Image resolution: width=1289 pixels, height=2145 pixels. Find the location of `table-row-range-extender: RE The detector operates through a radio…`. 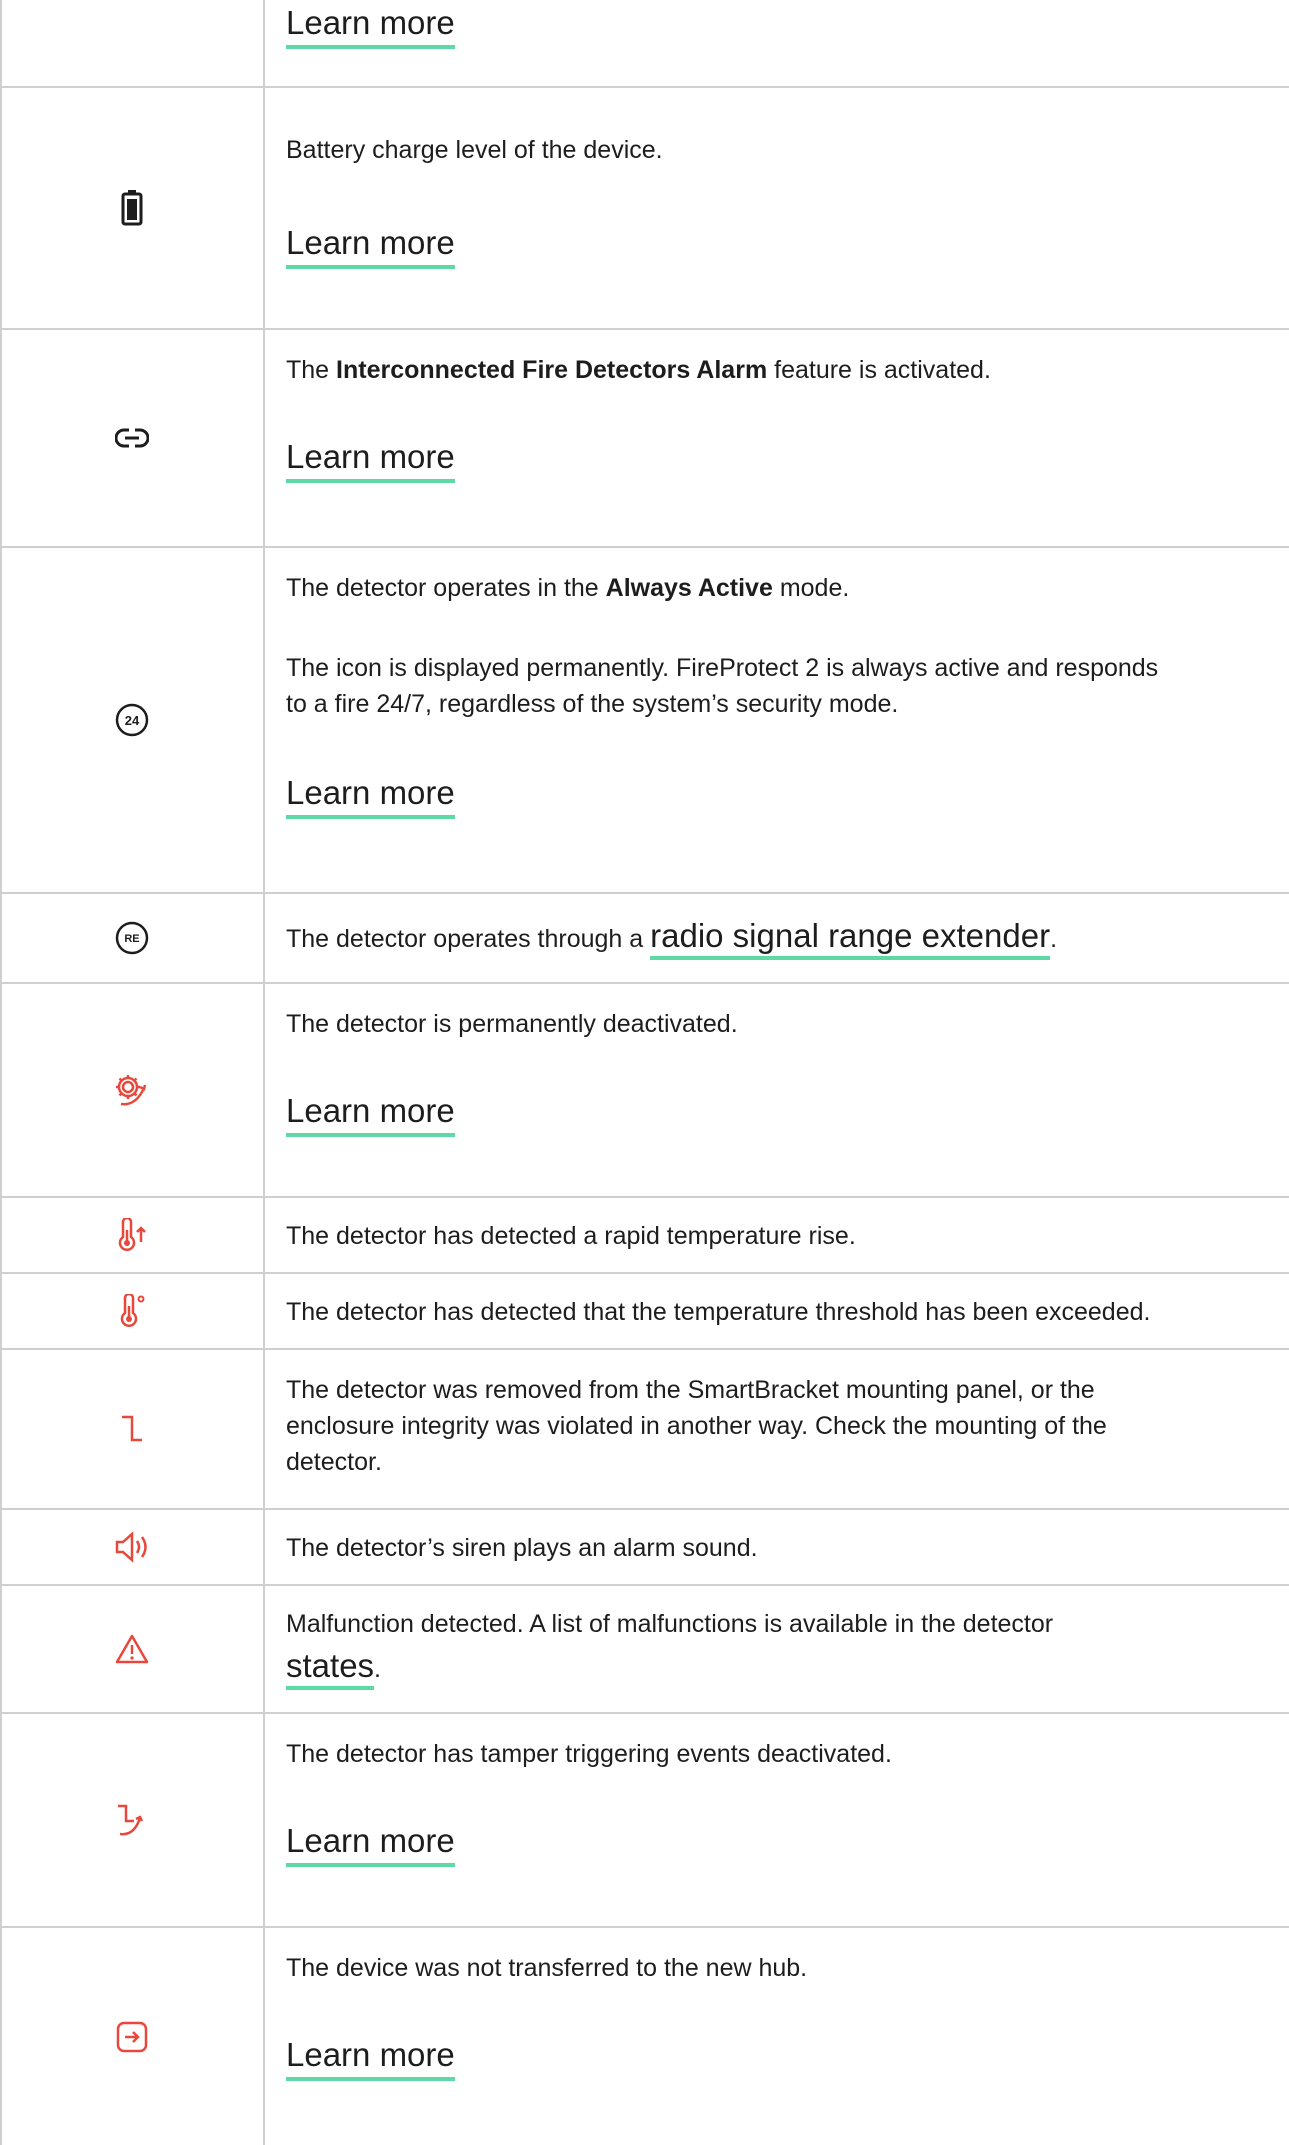

table-row-range-extender: RE The detector operates through a radio… is located at coordinates (644, 939).